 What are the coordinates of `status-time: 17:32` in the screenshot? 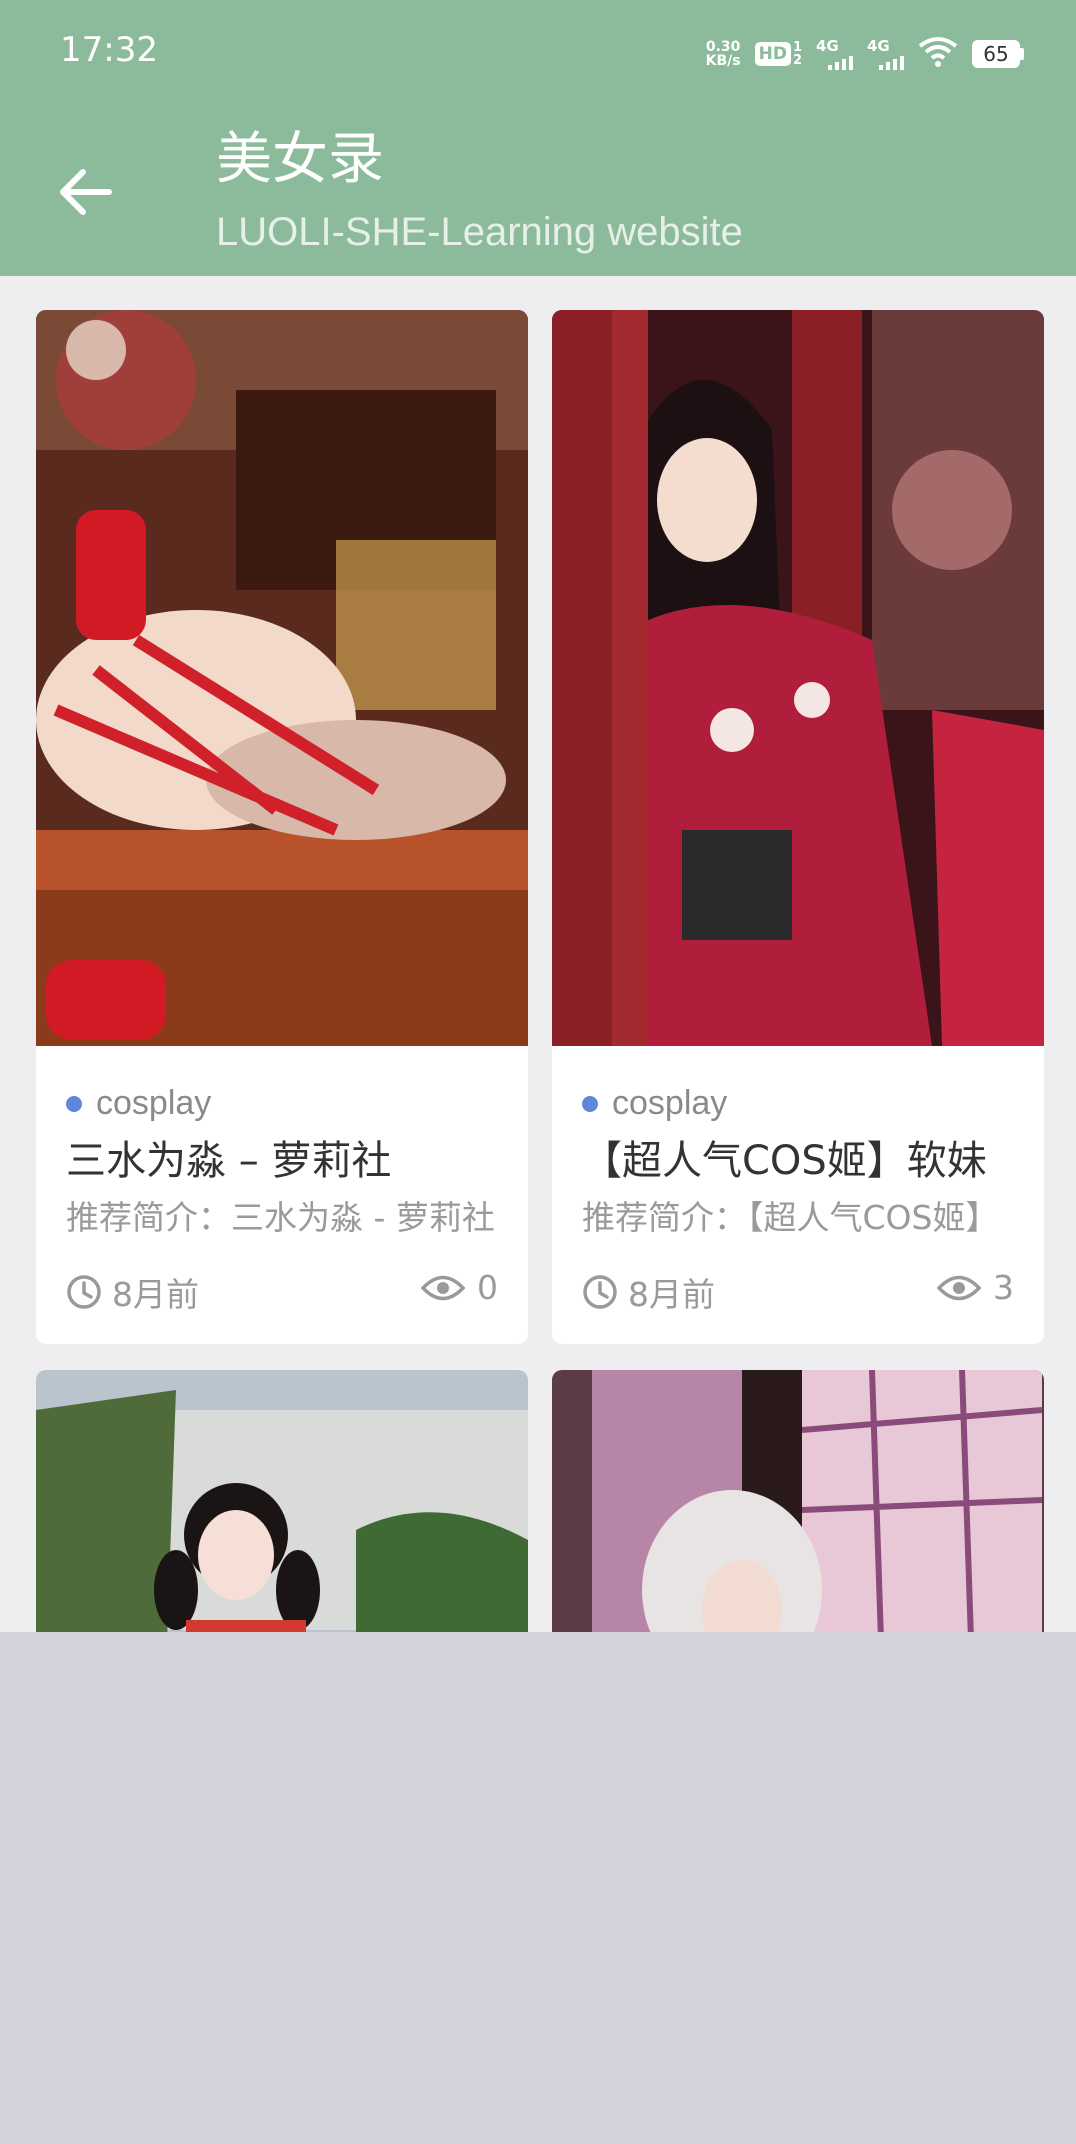 It's located at (109, 50).